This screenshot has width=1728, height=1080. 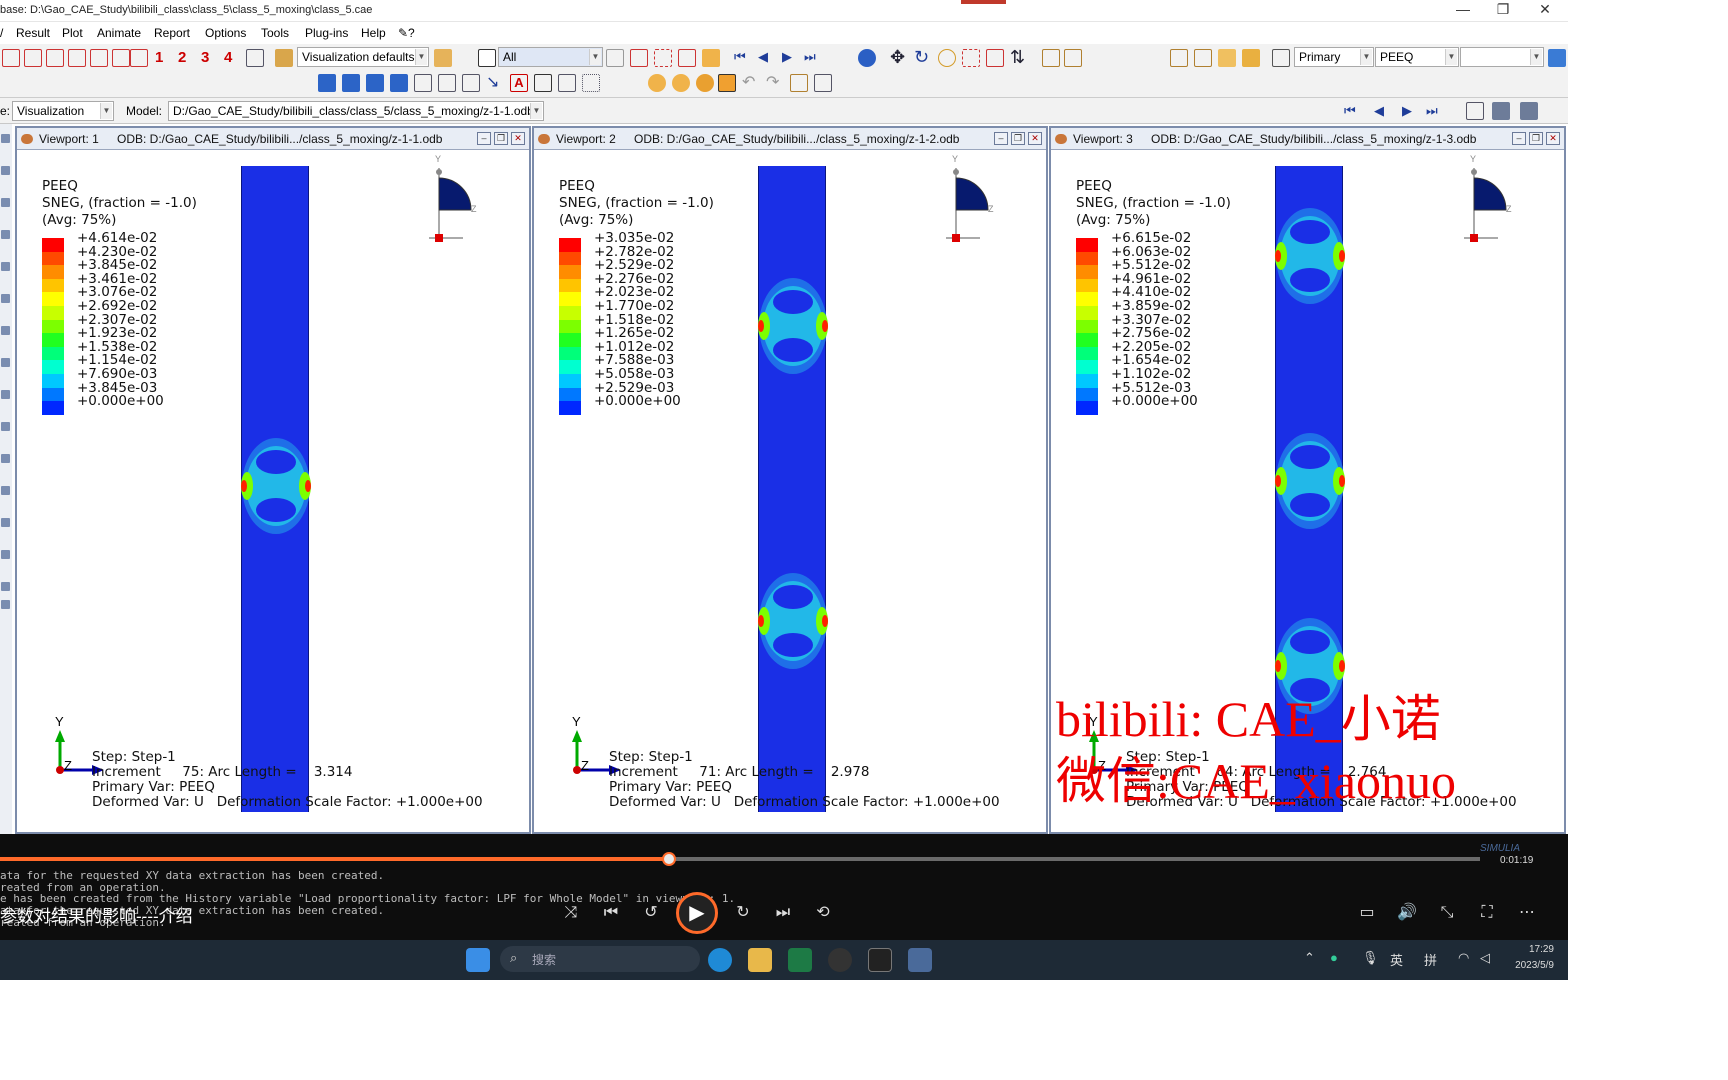 I want to click on render-style-select: Visualization defaults ▼, so click(x=363, y=57).